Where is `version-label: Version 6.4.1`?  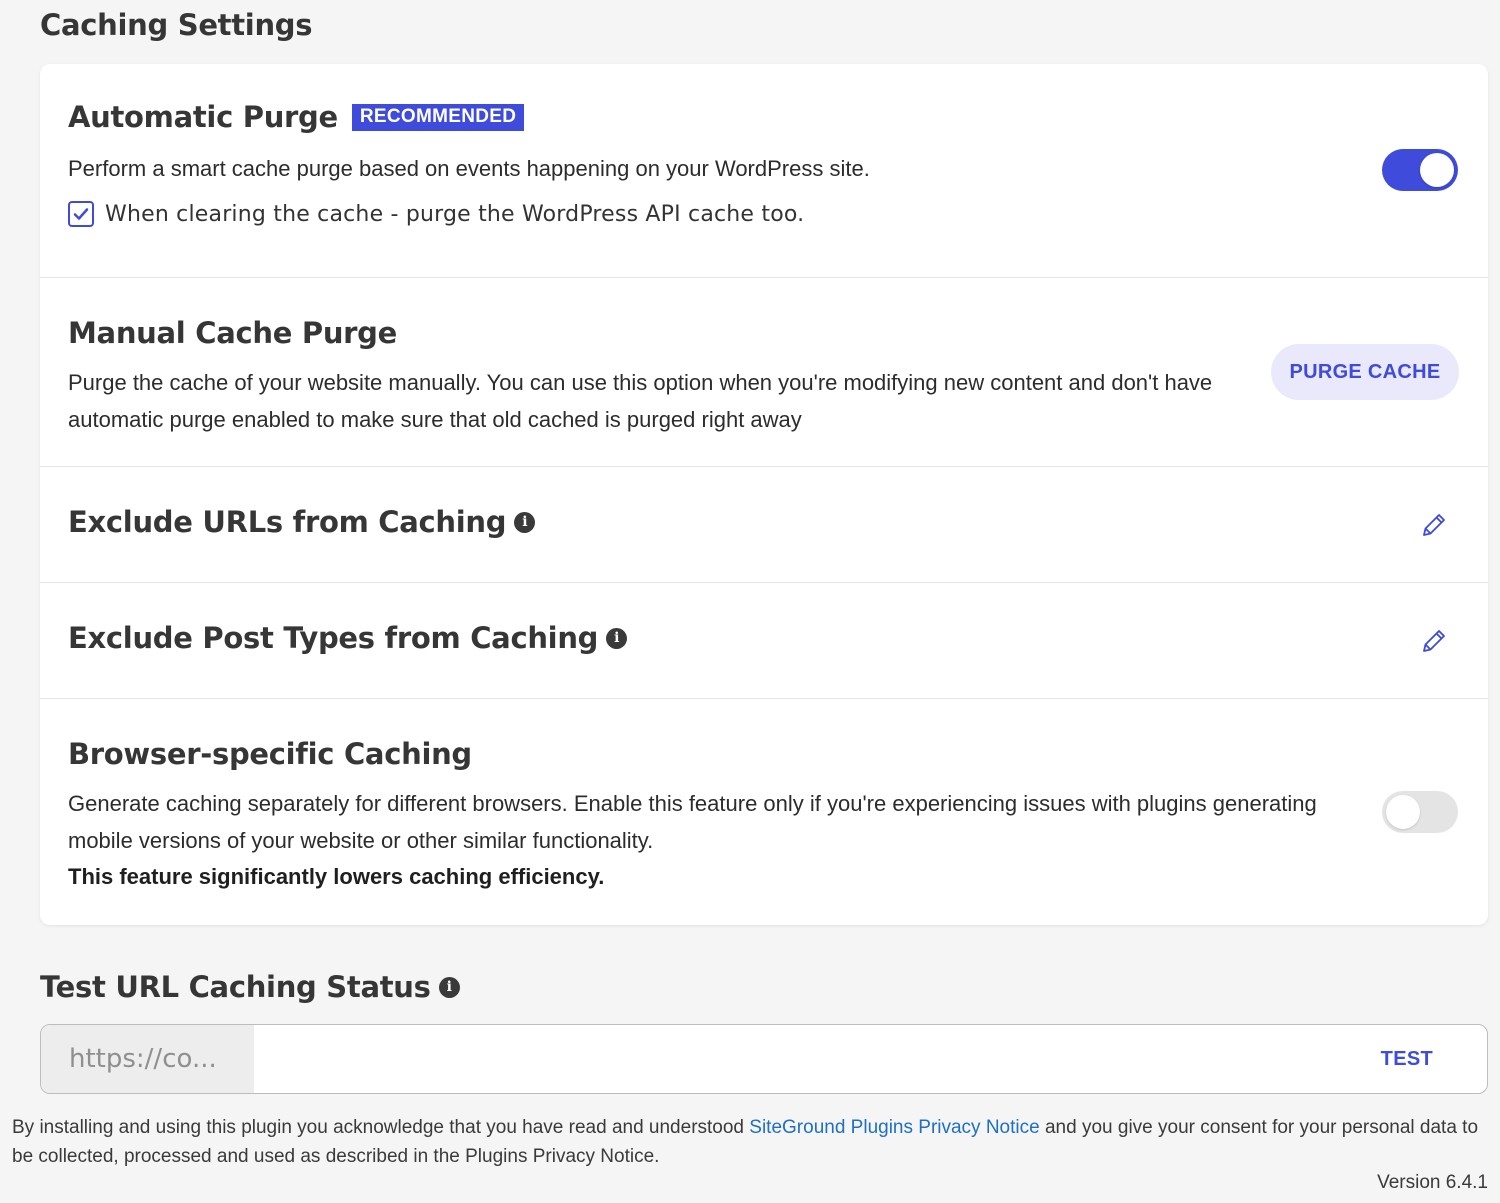
version-label: Version 6.4.1 is located at coordinates (1432, 1182).